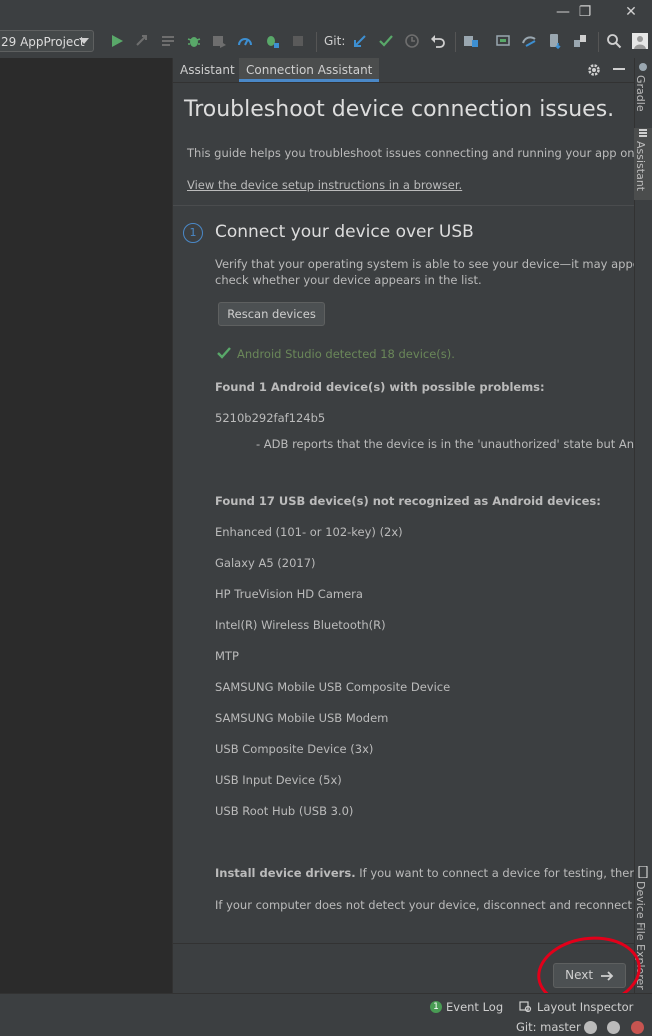 This screenshot has width=652, height=1036. I want to click on resource-manager-icon, so click(580, 41).